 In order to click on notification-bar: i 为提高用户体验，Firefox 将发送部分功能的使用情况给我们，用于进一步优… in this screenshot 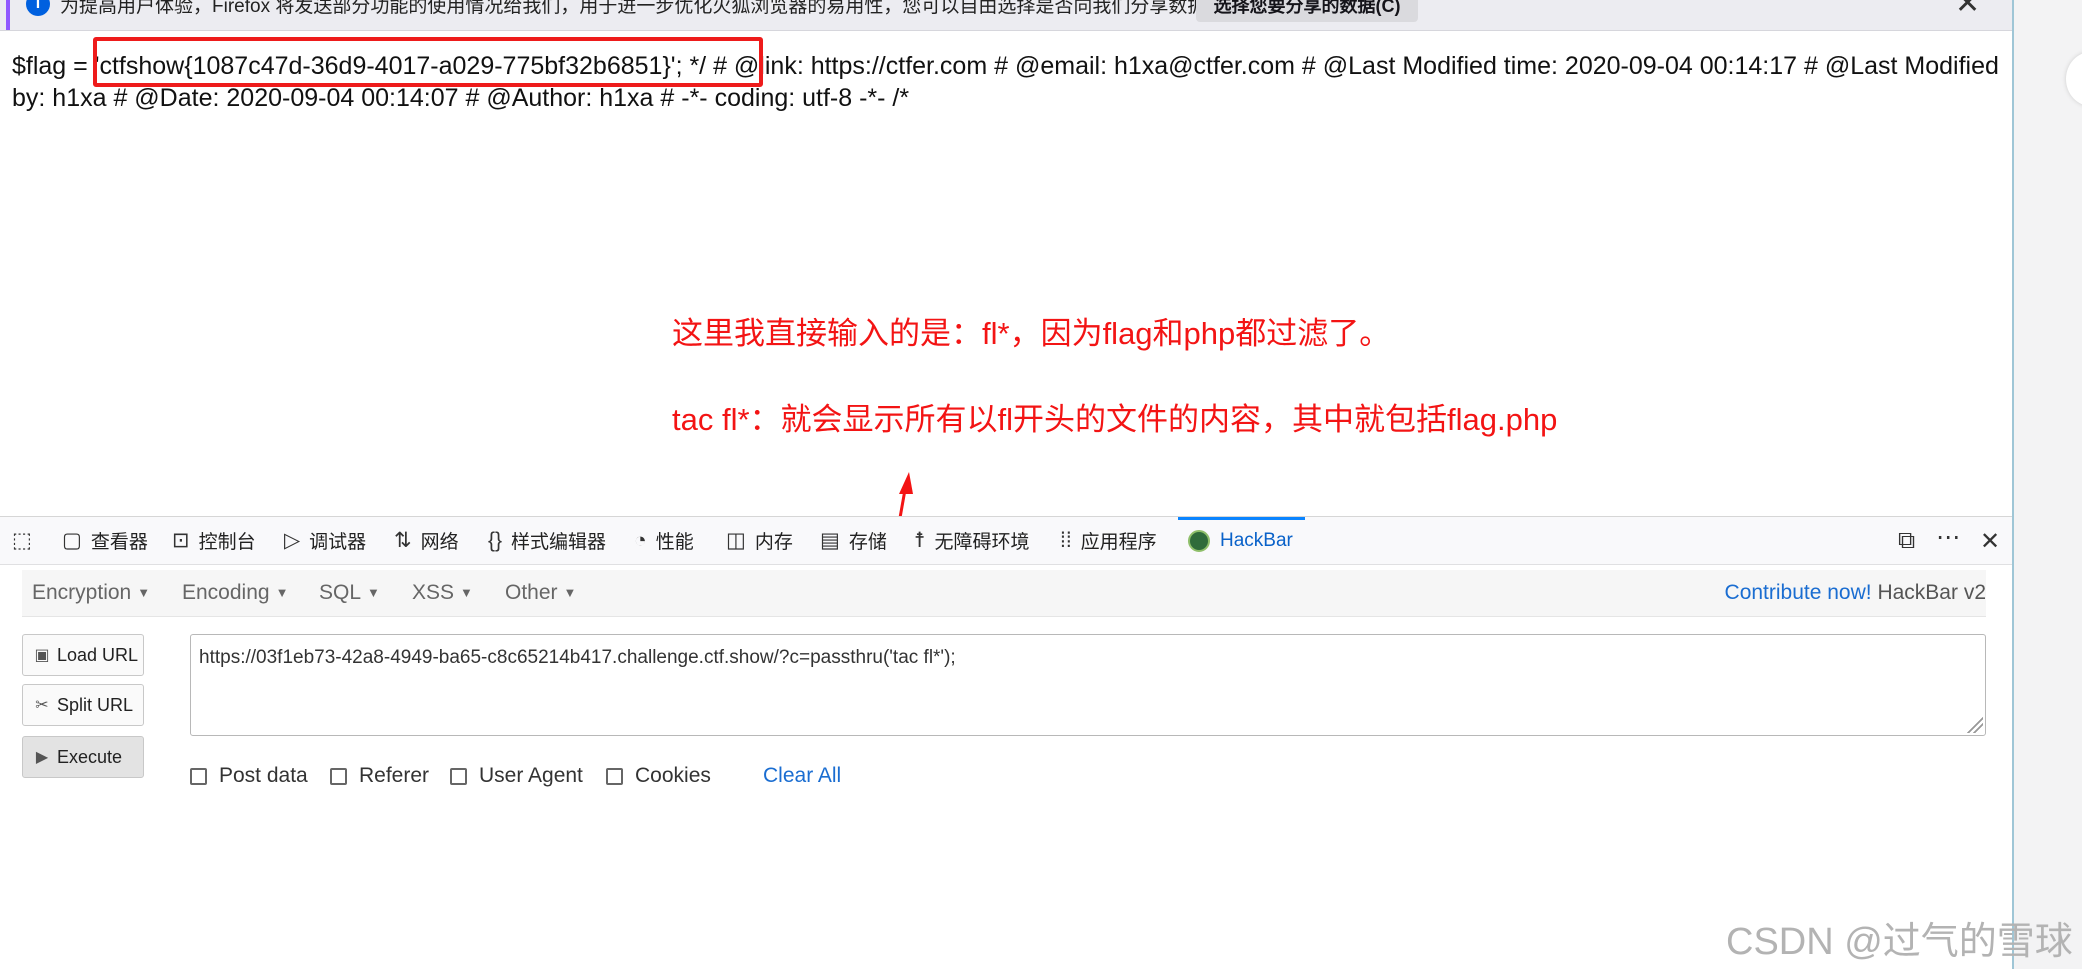, I will do `click(1006, 15)`.